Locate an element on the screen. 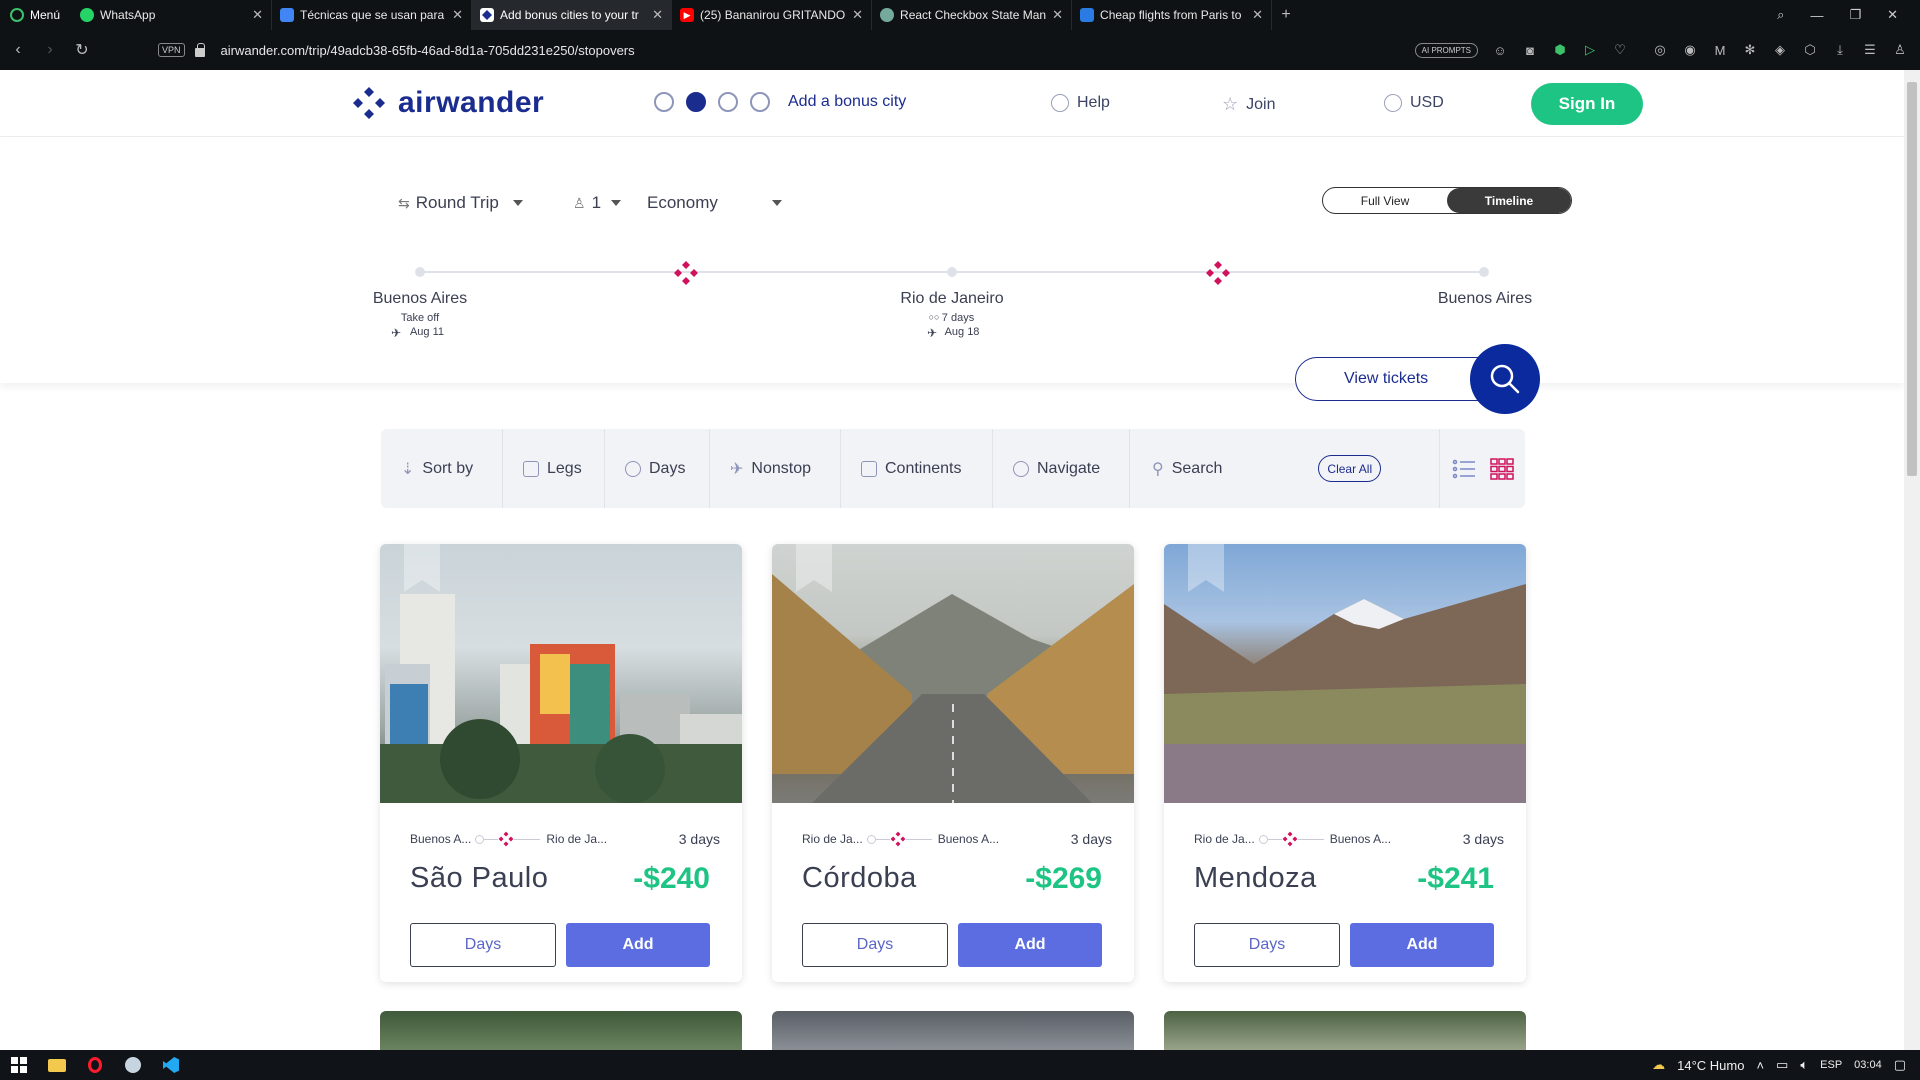  weather-text: 14°C Humo is located at coordinates (1710, 1065).